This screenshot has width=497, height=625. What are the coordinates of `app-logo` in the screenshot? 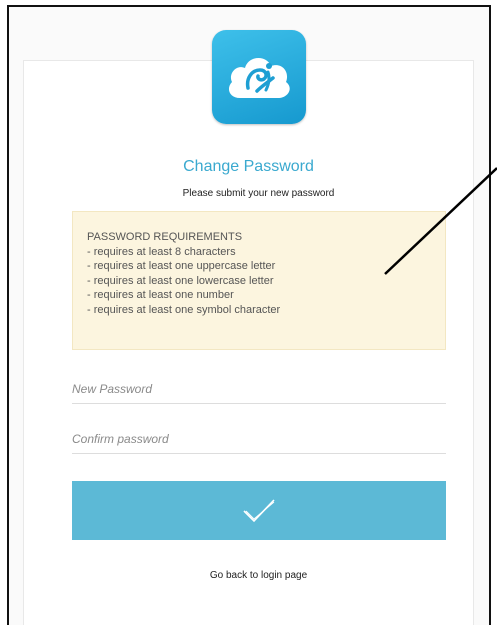 It's located at (259, 77).